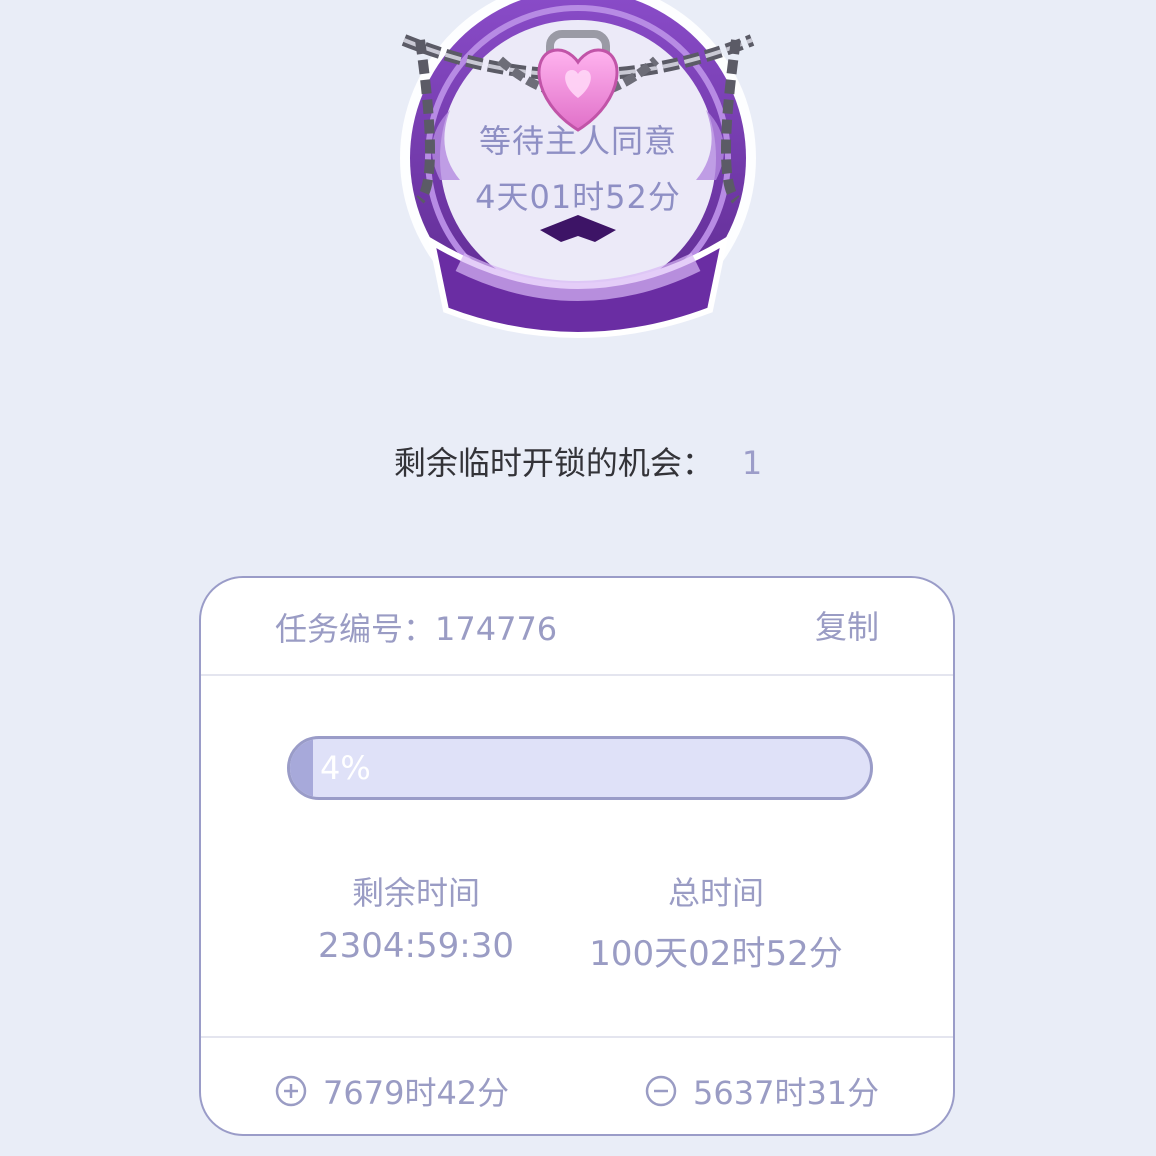 Image resolution: width=1156 pixels, height=1156 pixels. I want to click on add-time-value: 7679时42分, so click(416, 1093).